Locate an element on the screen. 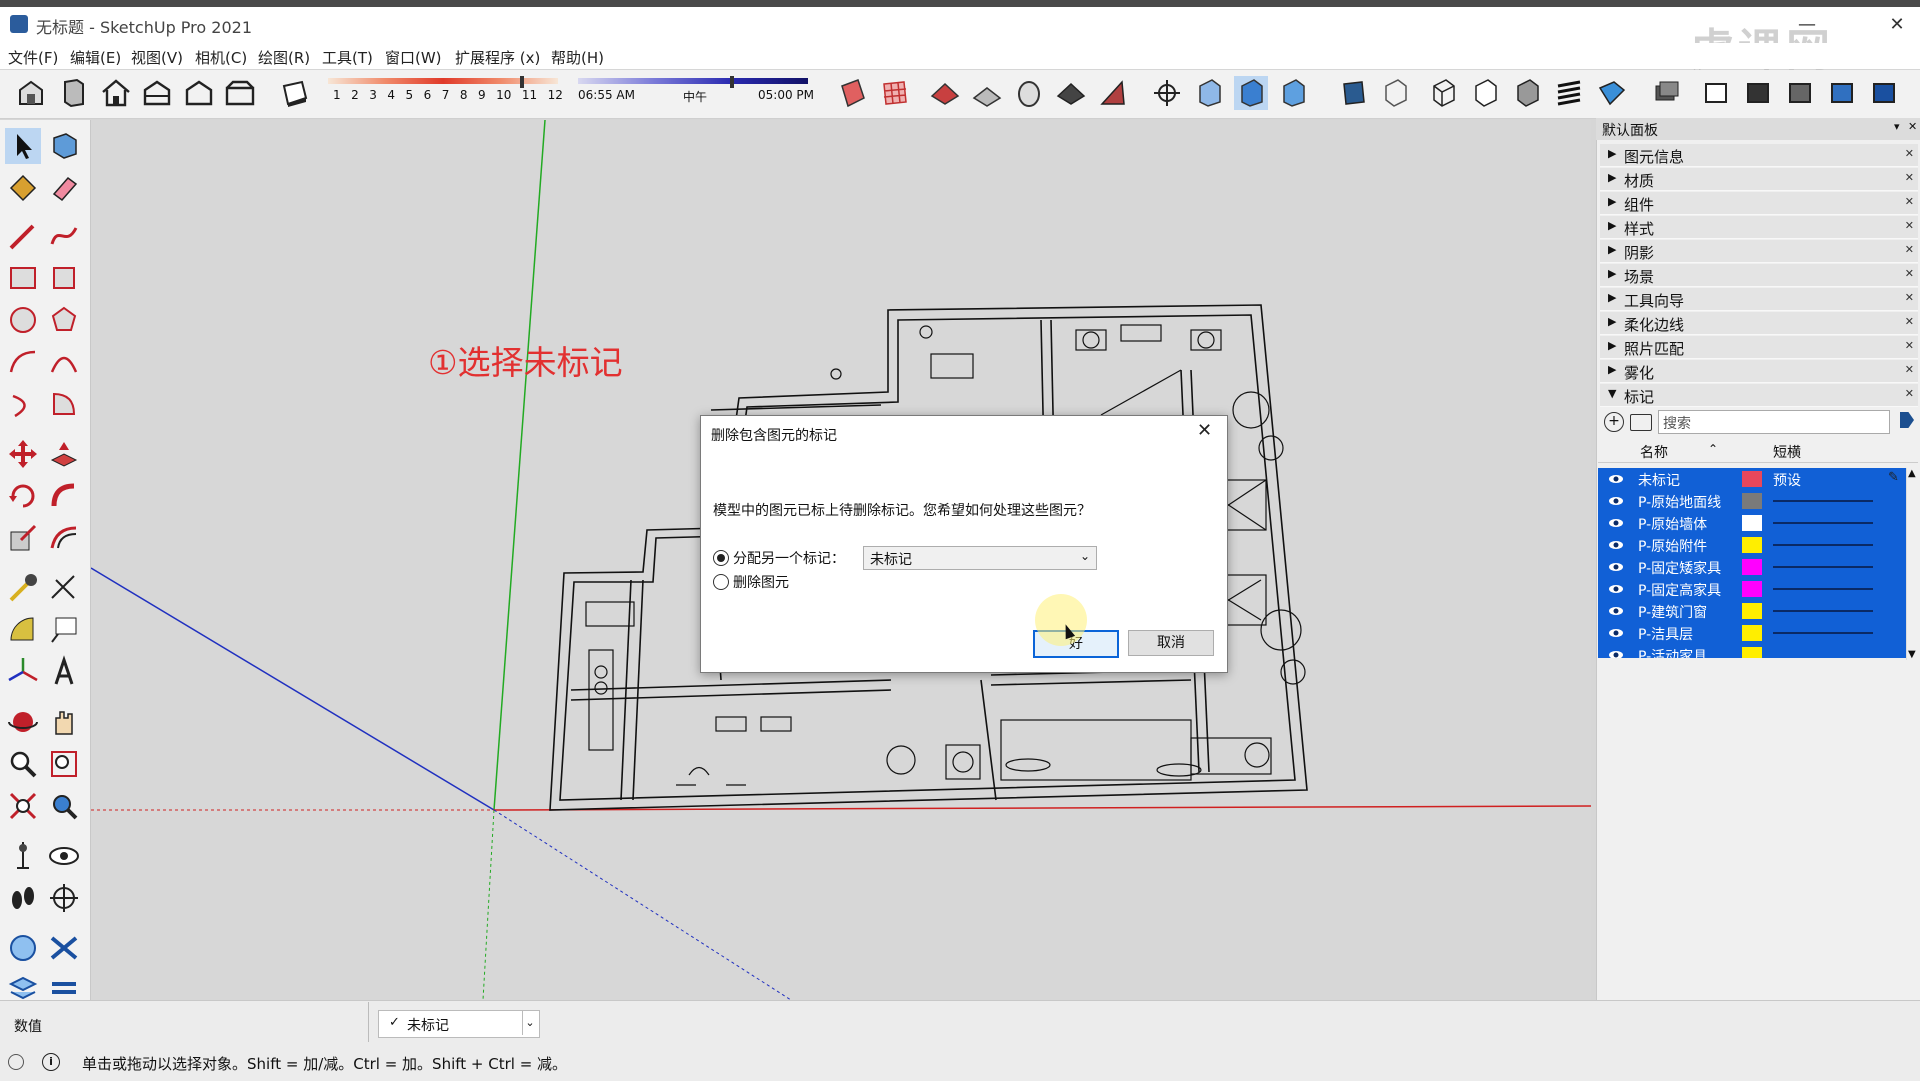 This screenshot has height=1081, width=1920. tag-row: P-洁具层 is located at coordinates (1752, 633).